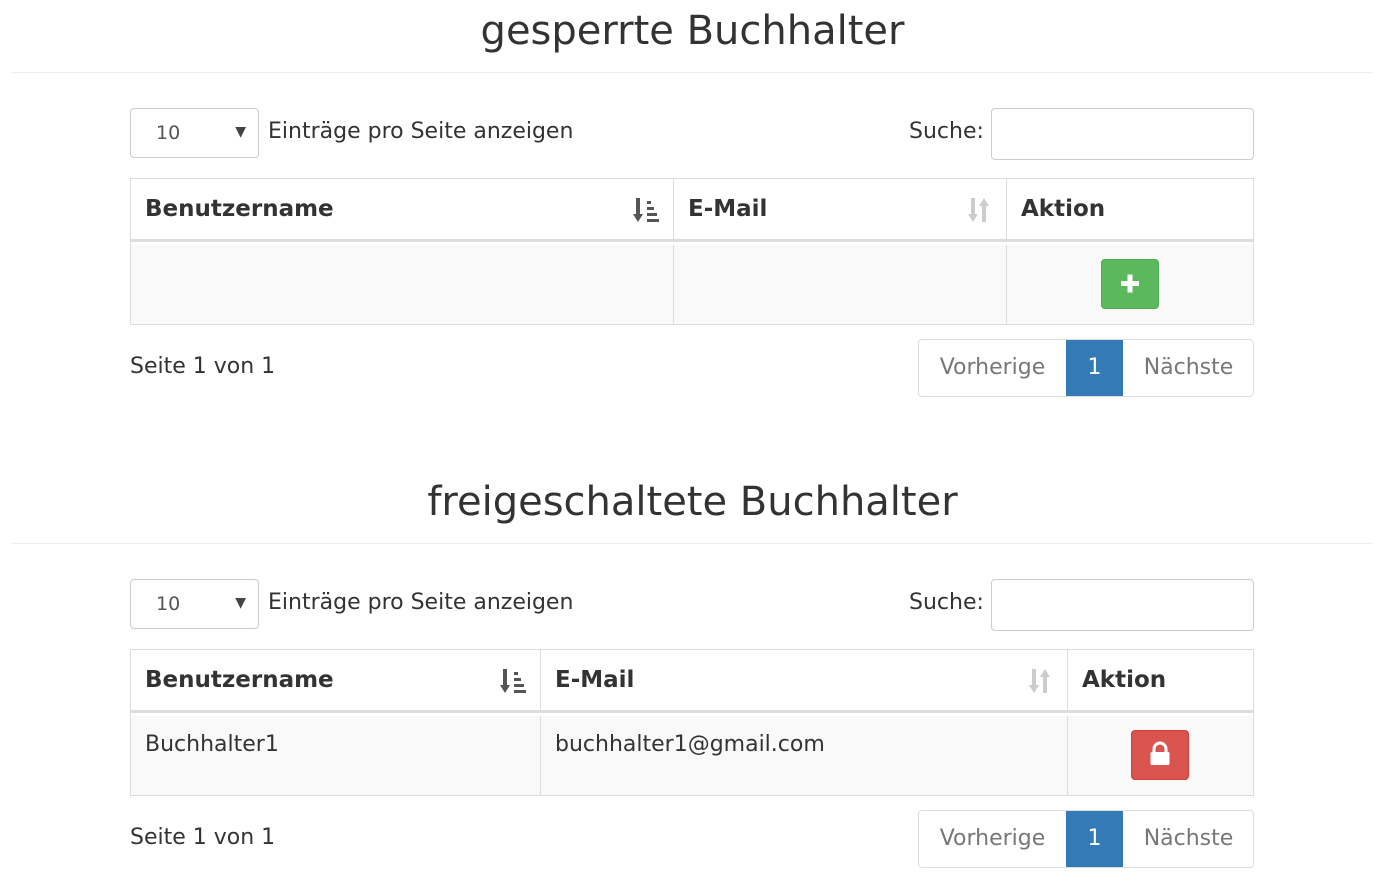  What do you see at coordinates (804, 681) in the screenshot?
I see `column-header-email: E-Mail` at bounding box center [804, 681].